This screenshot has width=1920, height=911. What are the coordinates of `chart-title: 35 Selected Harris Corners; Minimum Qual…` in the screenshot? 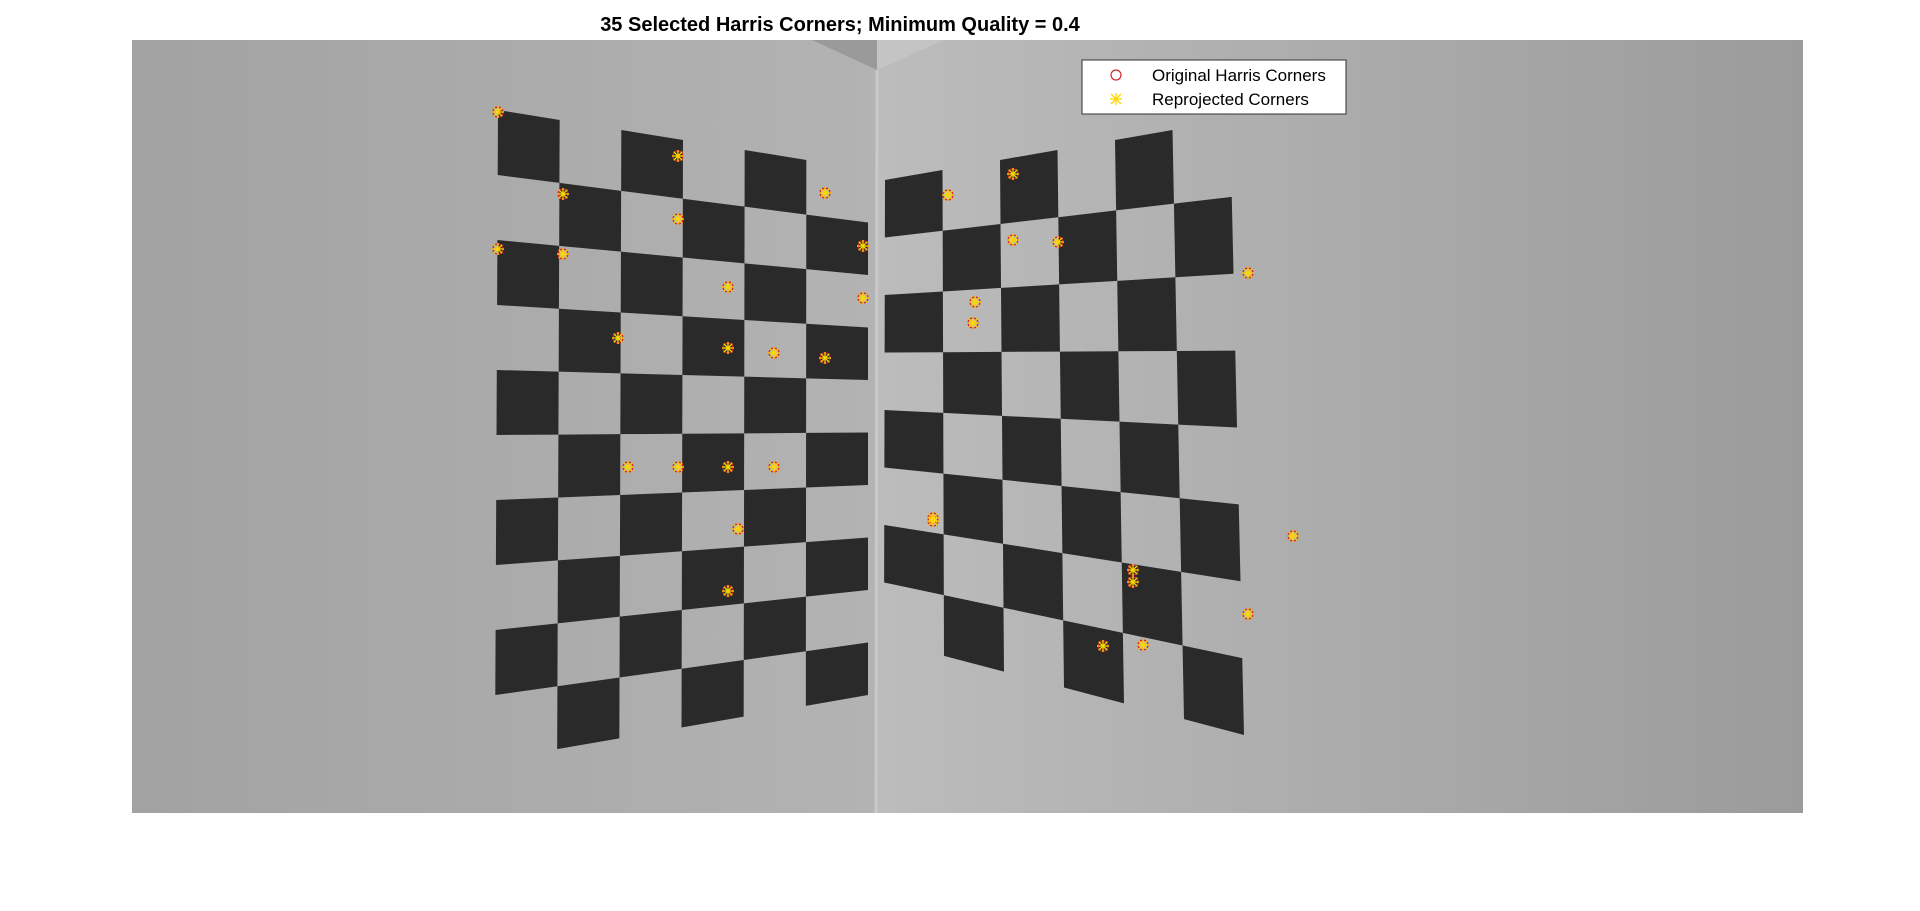 It's located at (840, 25).